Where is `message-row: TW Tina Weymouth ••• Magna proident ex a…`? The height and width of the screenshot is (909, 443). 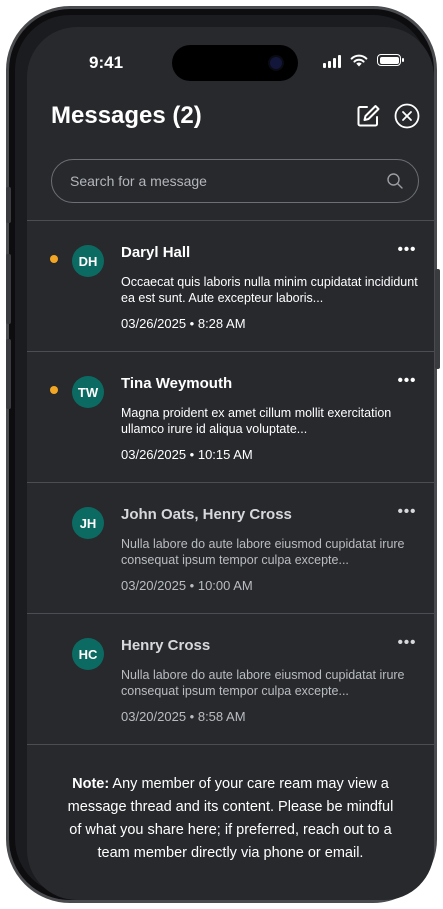
message-row: TW Tina Weymouth ••• Magna proident ex a… is located at coordinates (230, 417).